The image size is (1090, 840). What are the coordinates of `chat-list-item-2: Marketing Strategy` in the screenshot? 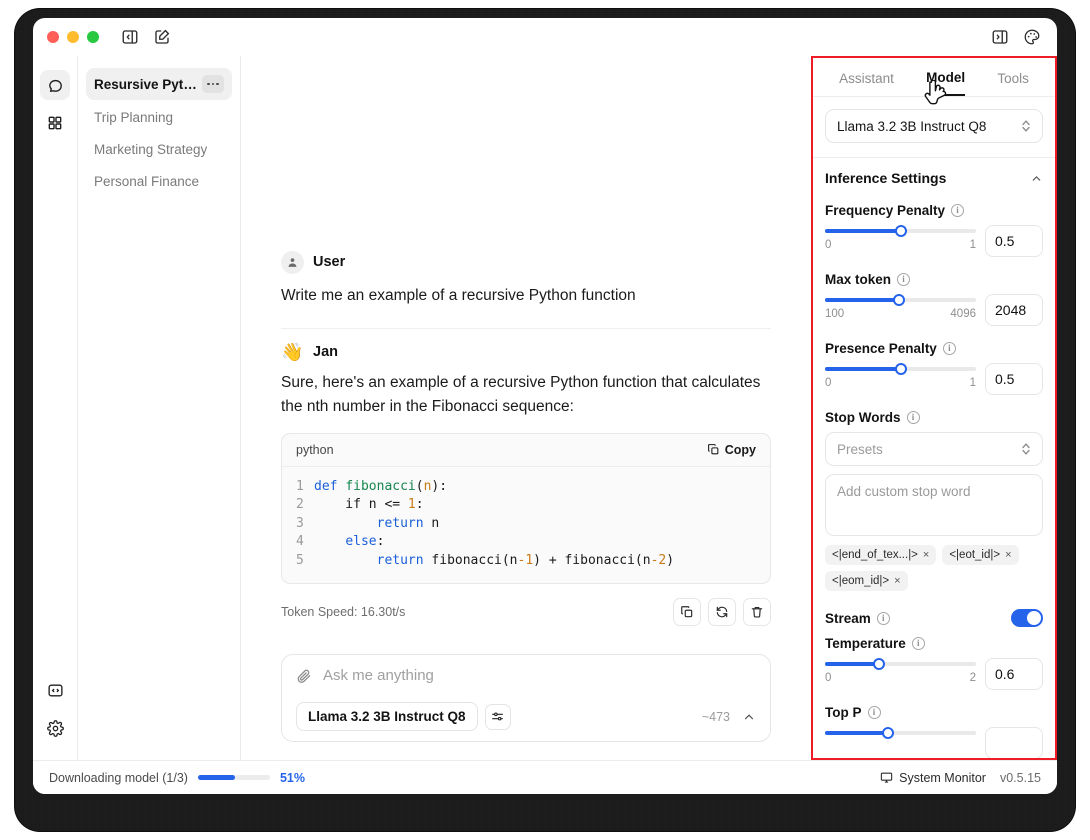 It's located at (159, 149).